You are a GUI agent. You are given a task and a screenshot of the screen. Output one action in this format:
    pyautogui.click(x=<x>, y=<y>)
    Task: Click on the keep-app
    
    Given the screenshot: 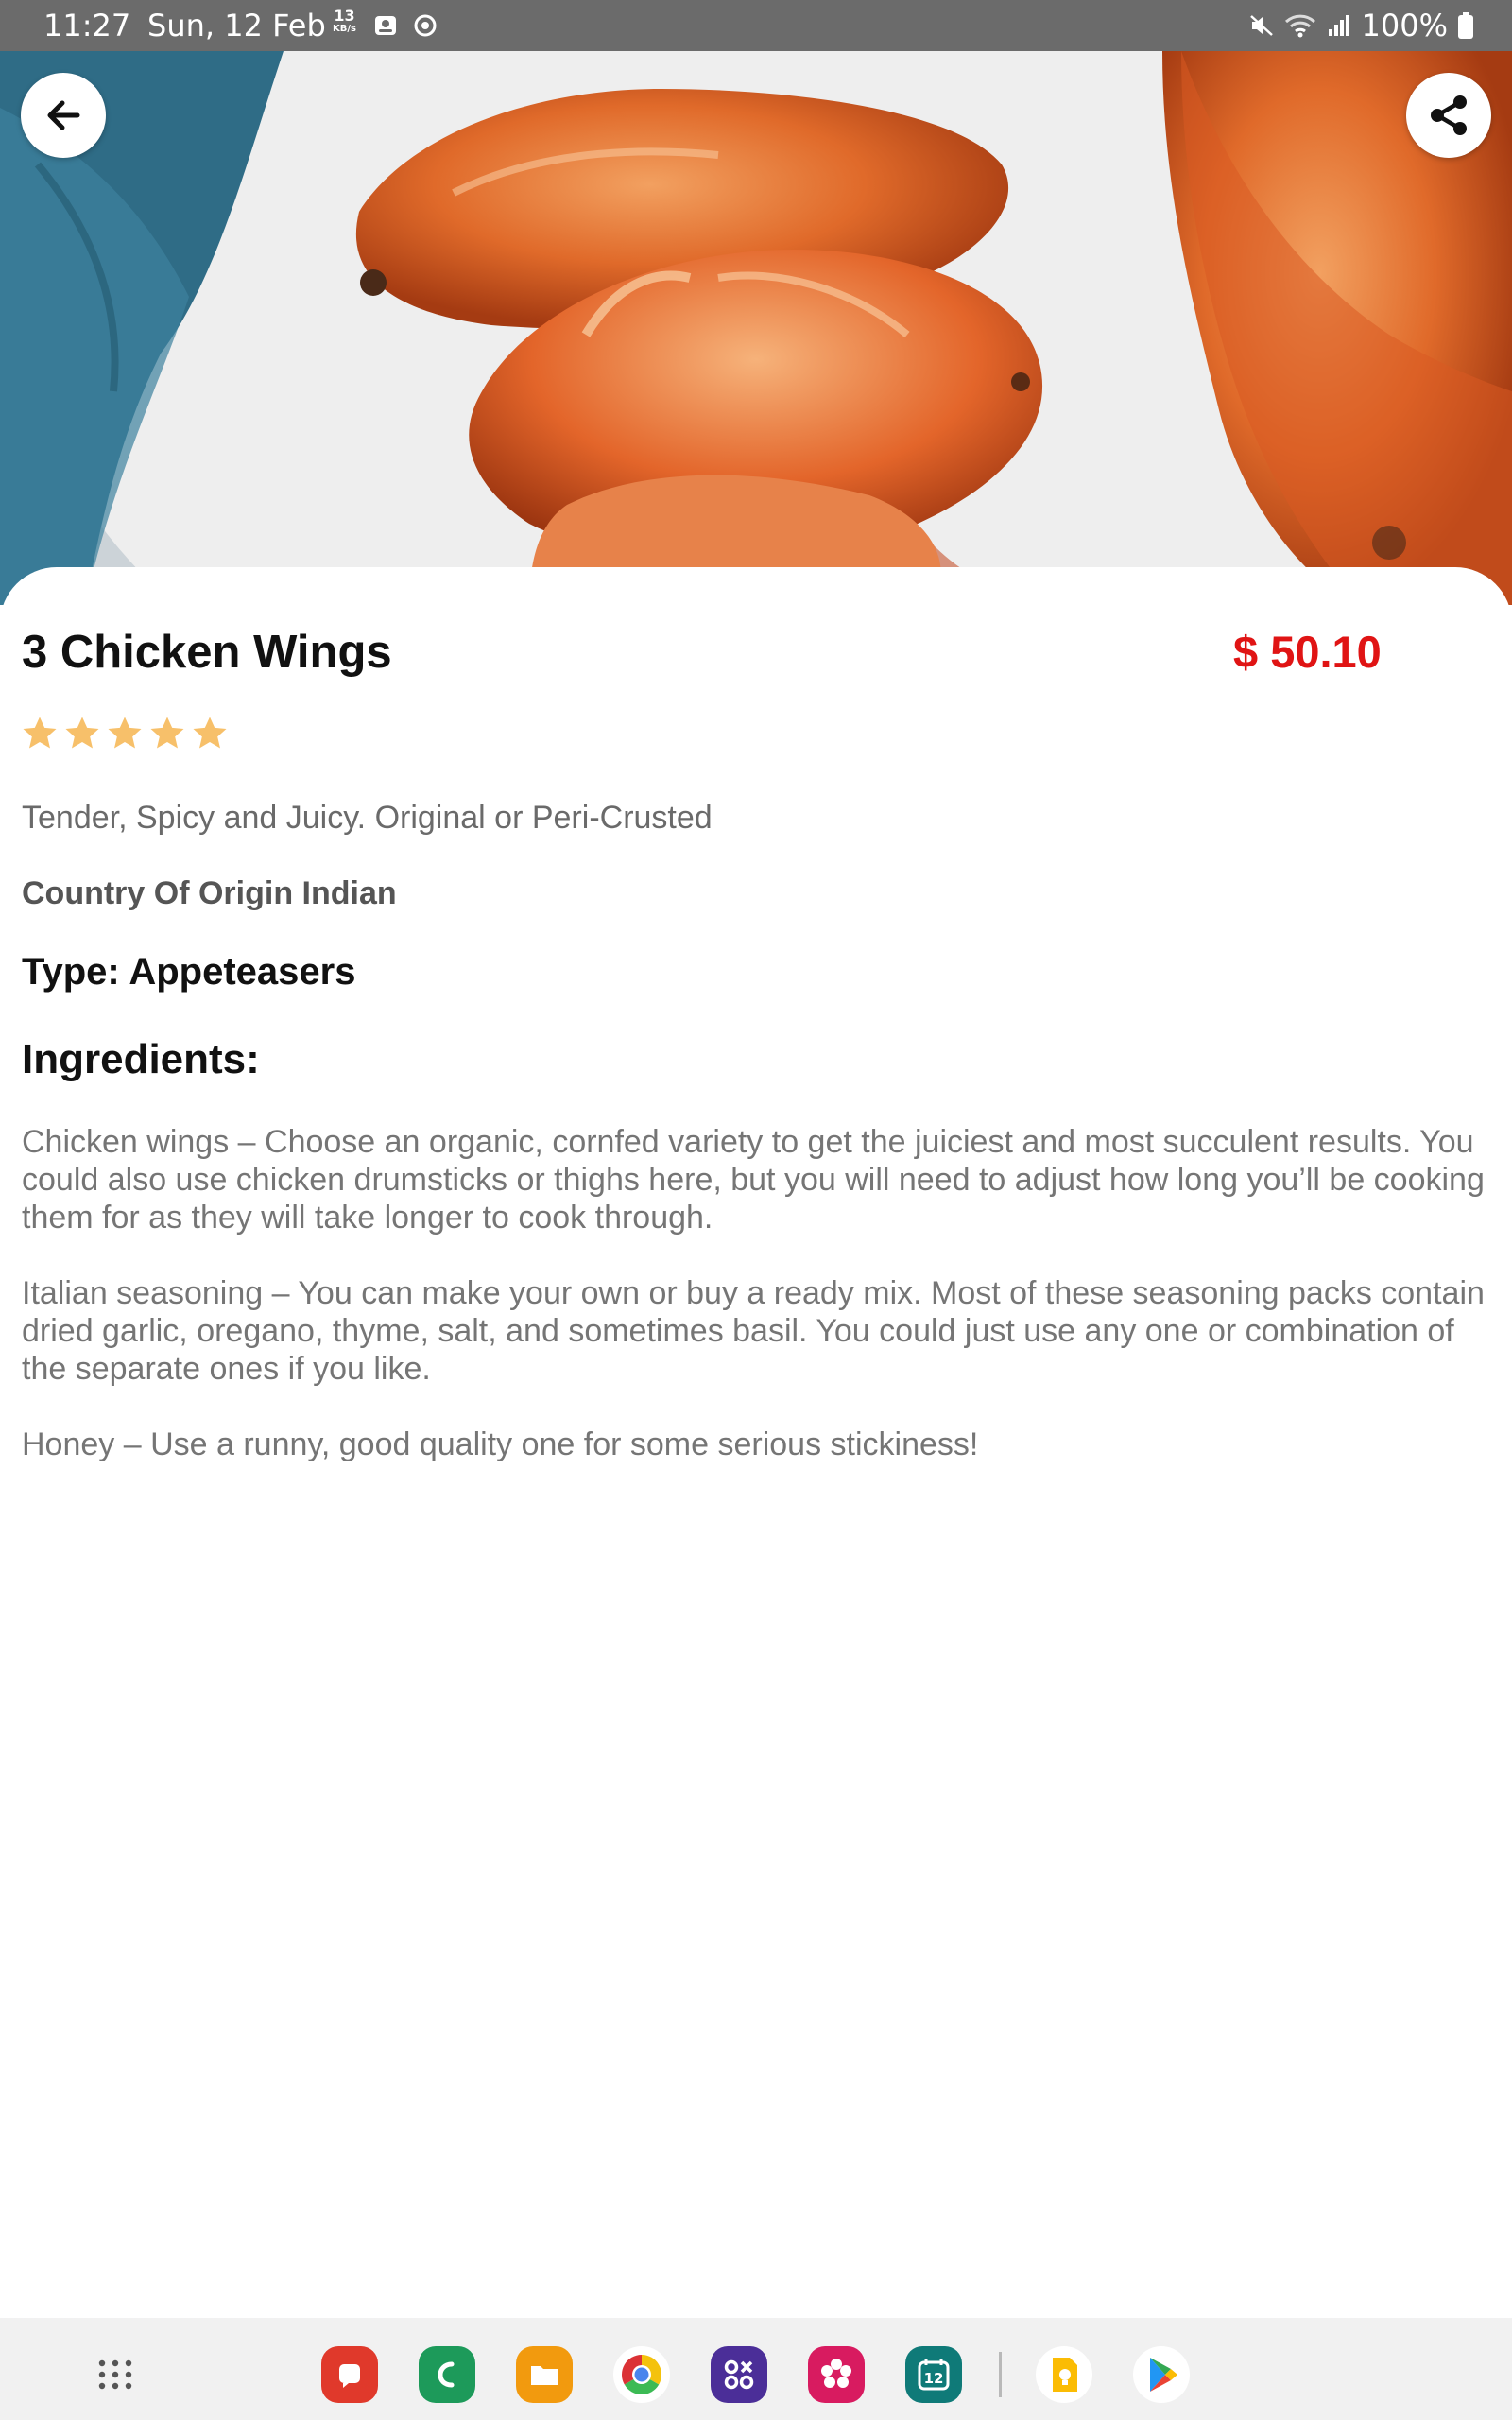 What is the action you would take?
    pyautogui.click(x=1064, y=2374)
    